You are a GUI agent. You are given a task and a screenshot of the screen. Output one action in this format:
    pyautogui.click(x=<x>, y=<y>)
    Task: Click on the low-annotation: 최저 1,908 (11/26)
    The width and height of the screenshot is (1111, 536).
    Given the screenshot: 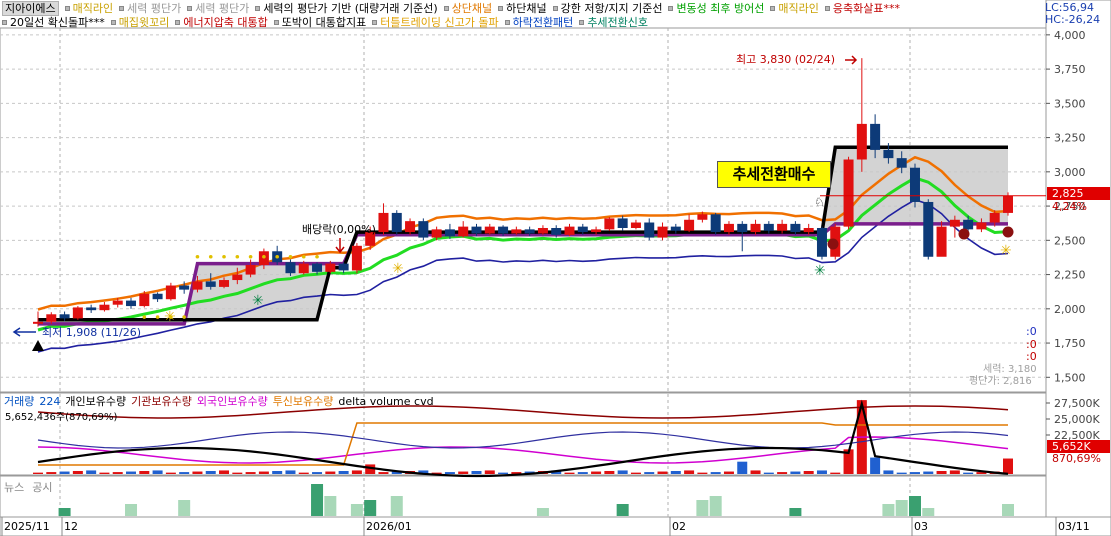 What is the action you would take?
    pyautogui.click(x=91, y=332)
    